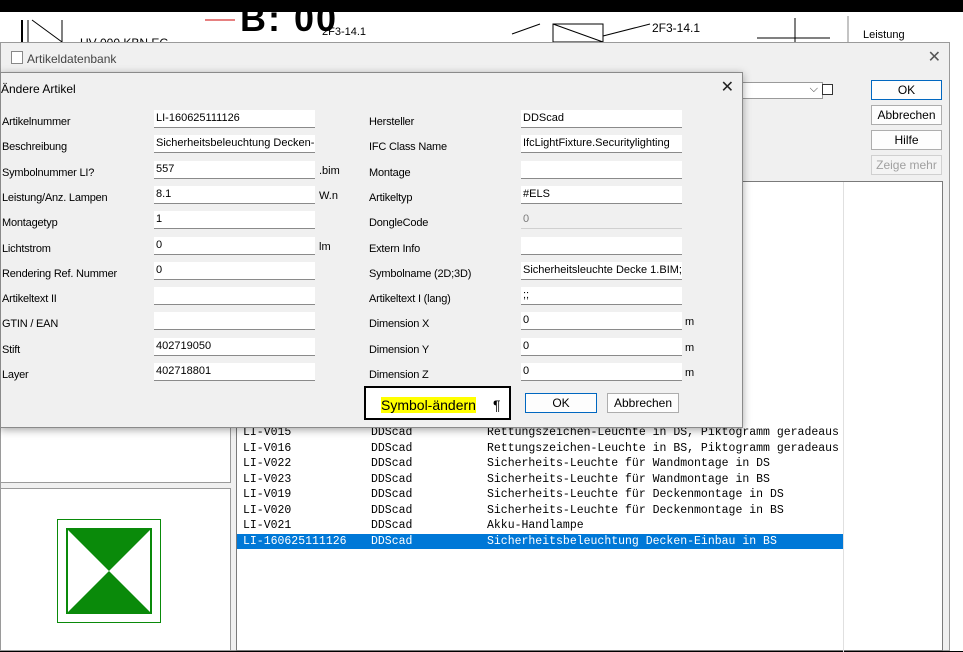 The width and height of the screenshot is (963, 652). I want to click on field-input: IfcLightFixture.Securitylighting, so click(601, 144).